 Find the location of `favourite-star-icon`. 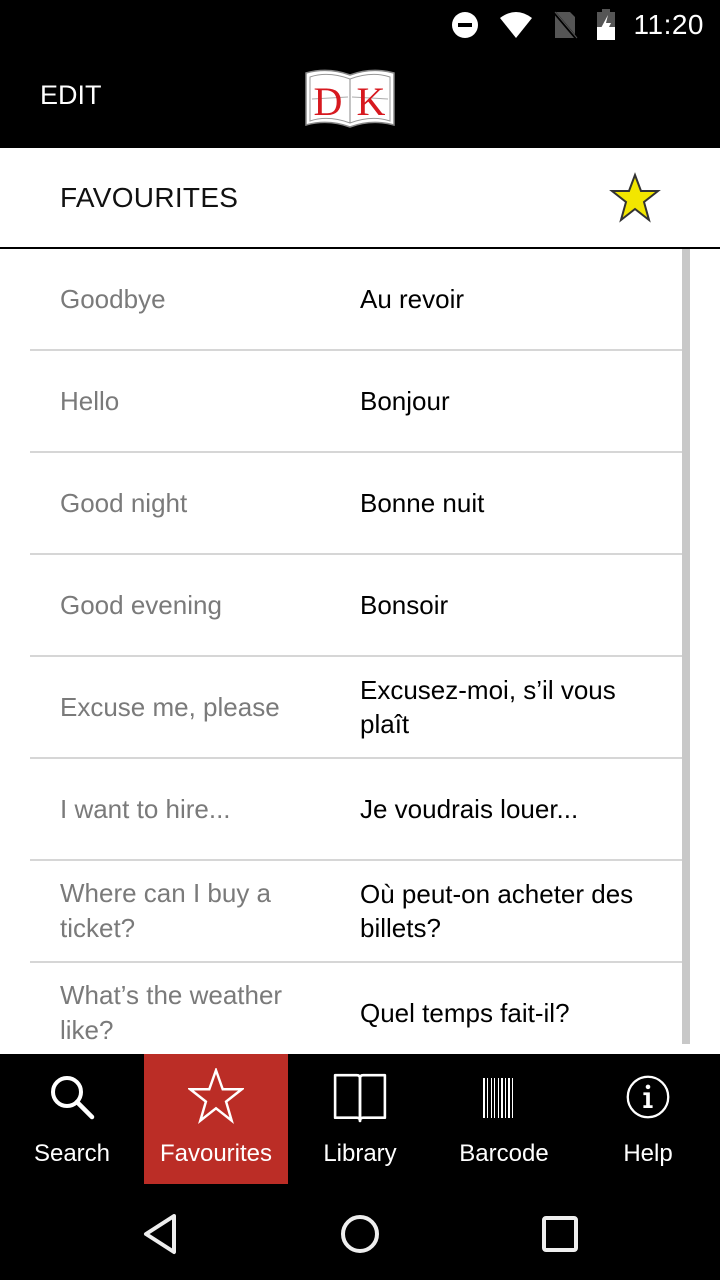

favourite-star-icon is located at coordinates (635, 198).